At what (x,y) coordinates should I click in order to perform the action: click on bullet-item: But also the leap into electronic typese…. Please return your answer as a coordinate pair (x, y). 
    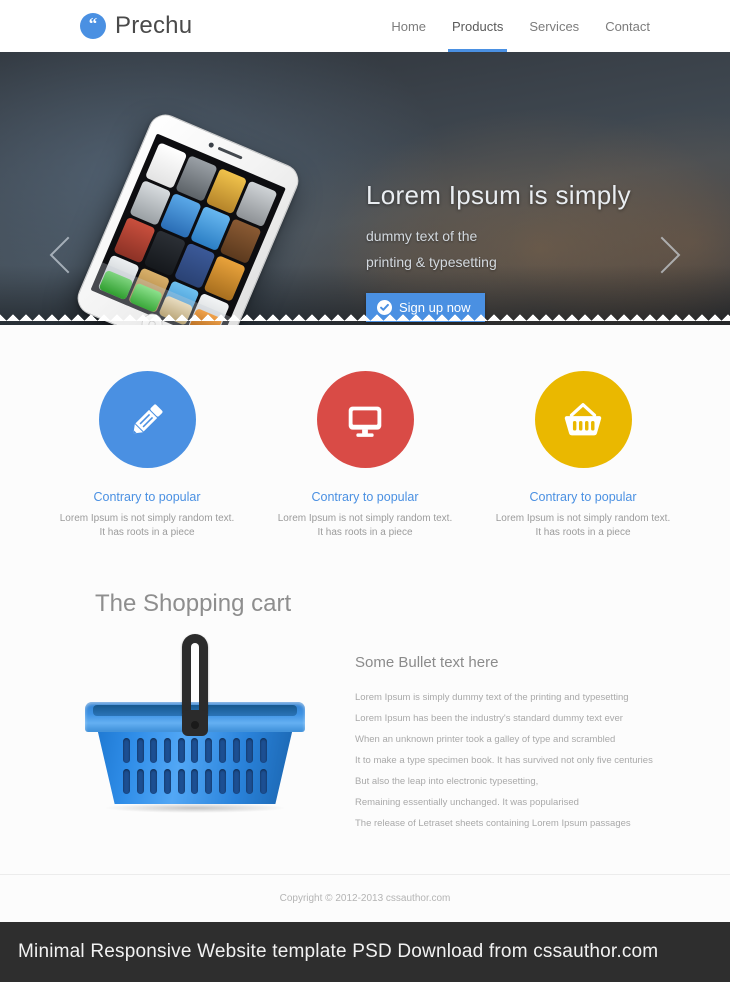
    Looking at the image, I should click on (447, 781).